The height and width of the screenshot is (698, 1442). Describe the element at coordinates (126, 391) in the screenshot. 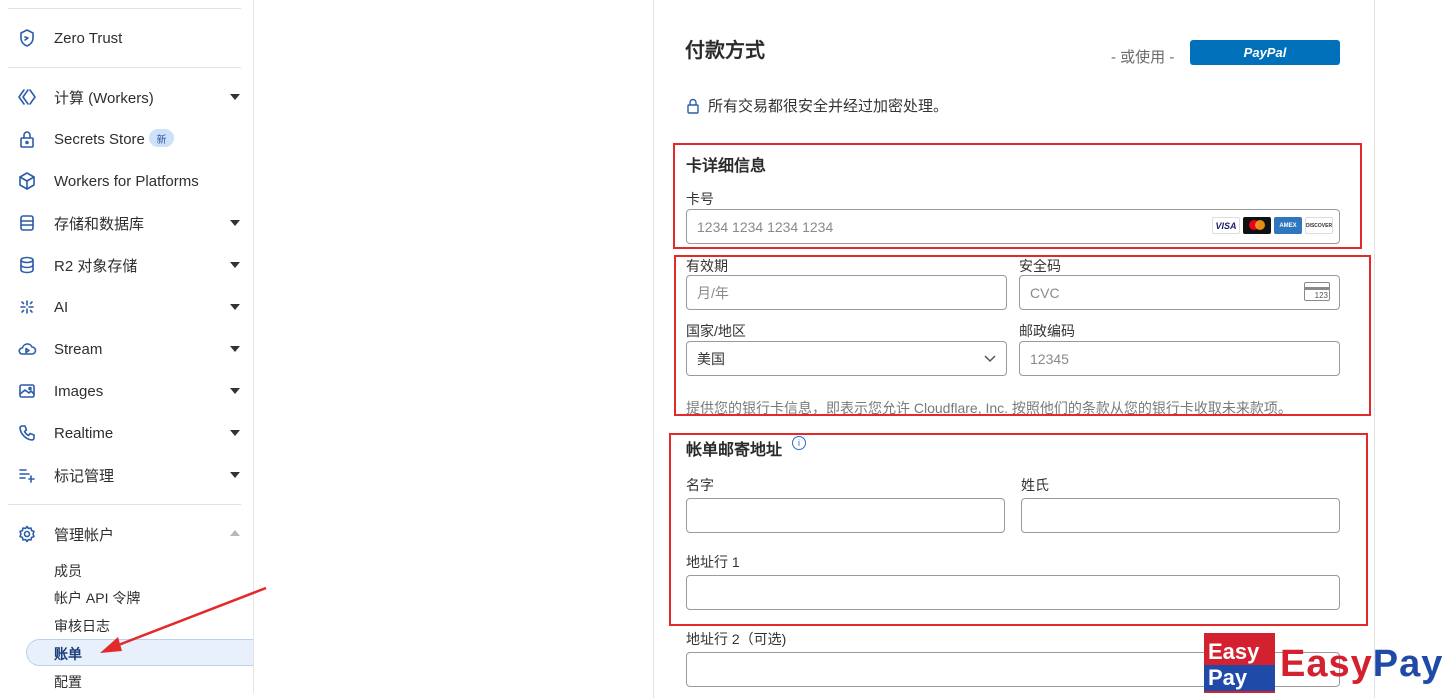

I see `sidebar-item-images: Images` at that location.